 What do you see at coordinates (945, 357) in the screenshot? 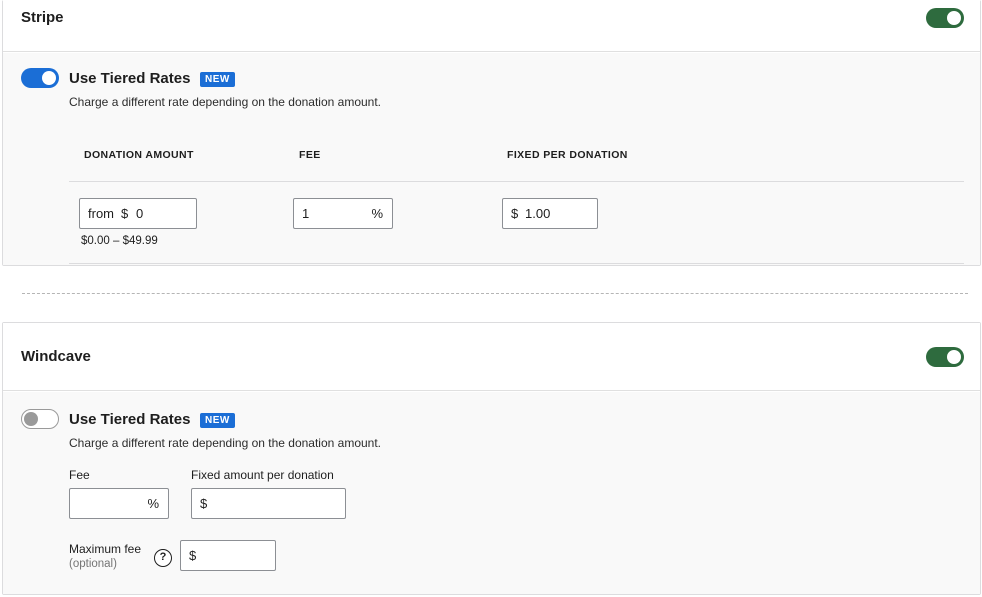
I see `windcave-enable-toggle` at bounding box center [945, 357].